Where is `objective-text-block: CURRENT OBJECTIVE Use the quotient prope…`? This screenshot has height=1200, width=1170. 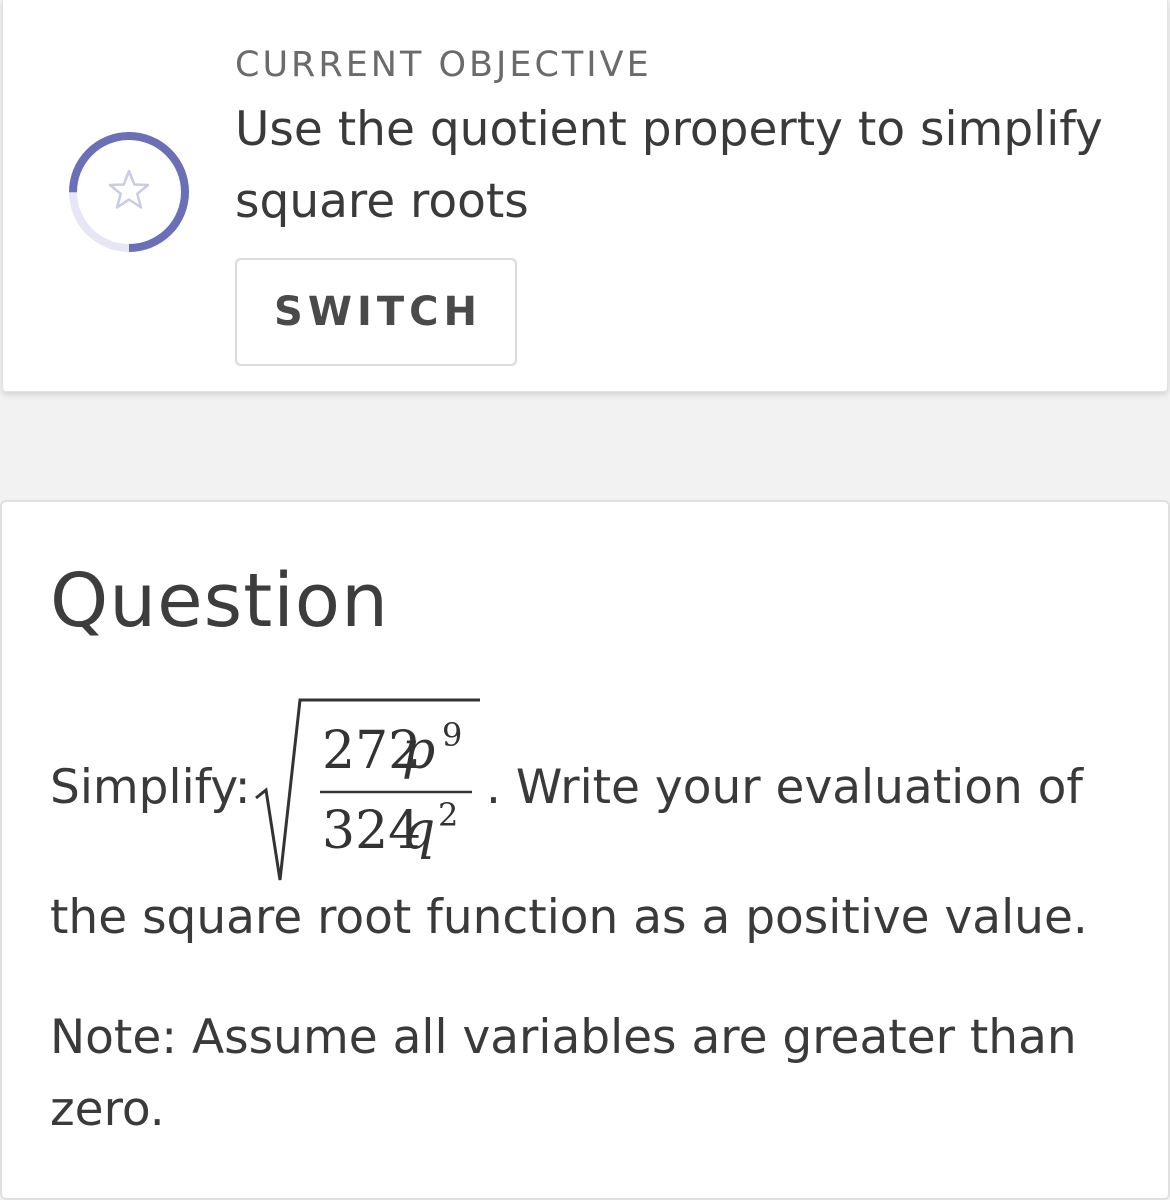 objective-text-block: CURRENT OBJECTIVE Use the quotient prope… is located at coordinates (675, 139).